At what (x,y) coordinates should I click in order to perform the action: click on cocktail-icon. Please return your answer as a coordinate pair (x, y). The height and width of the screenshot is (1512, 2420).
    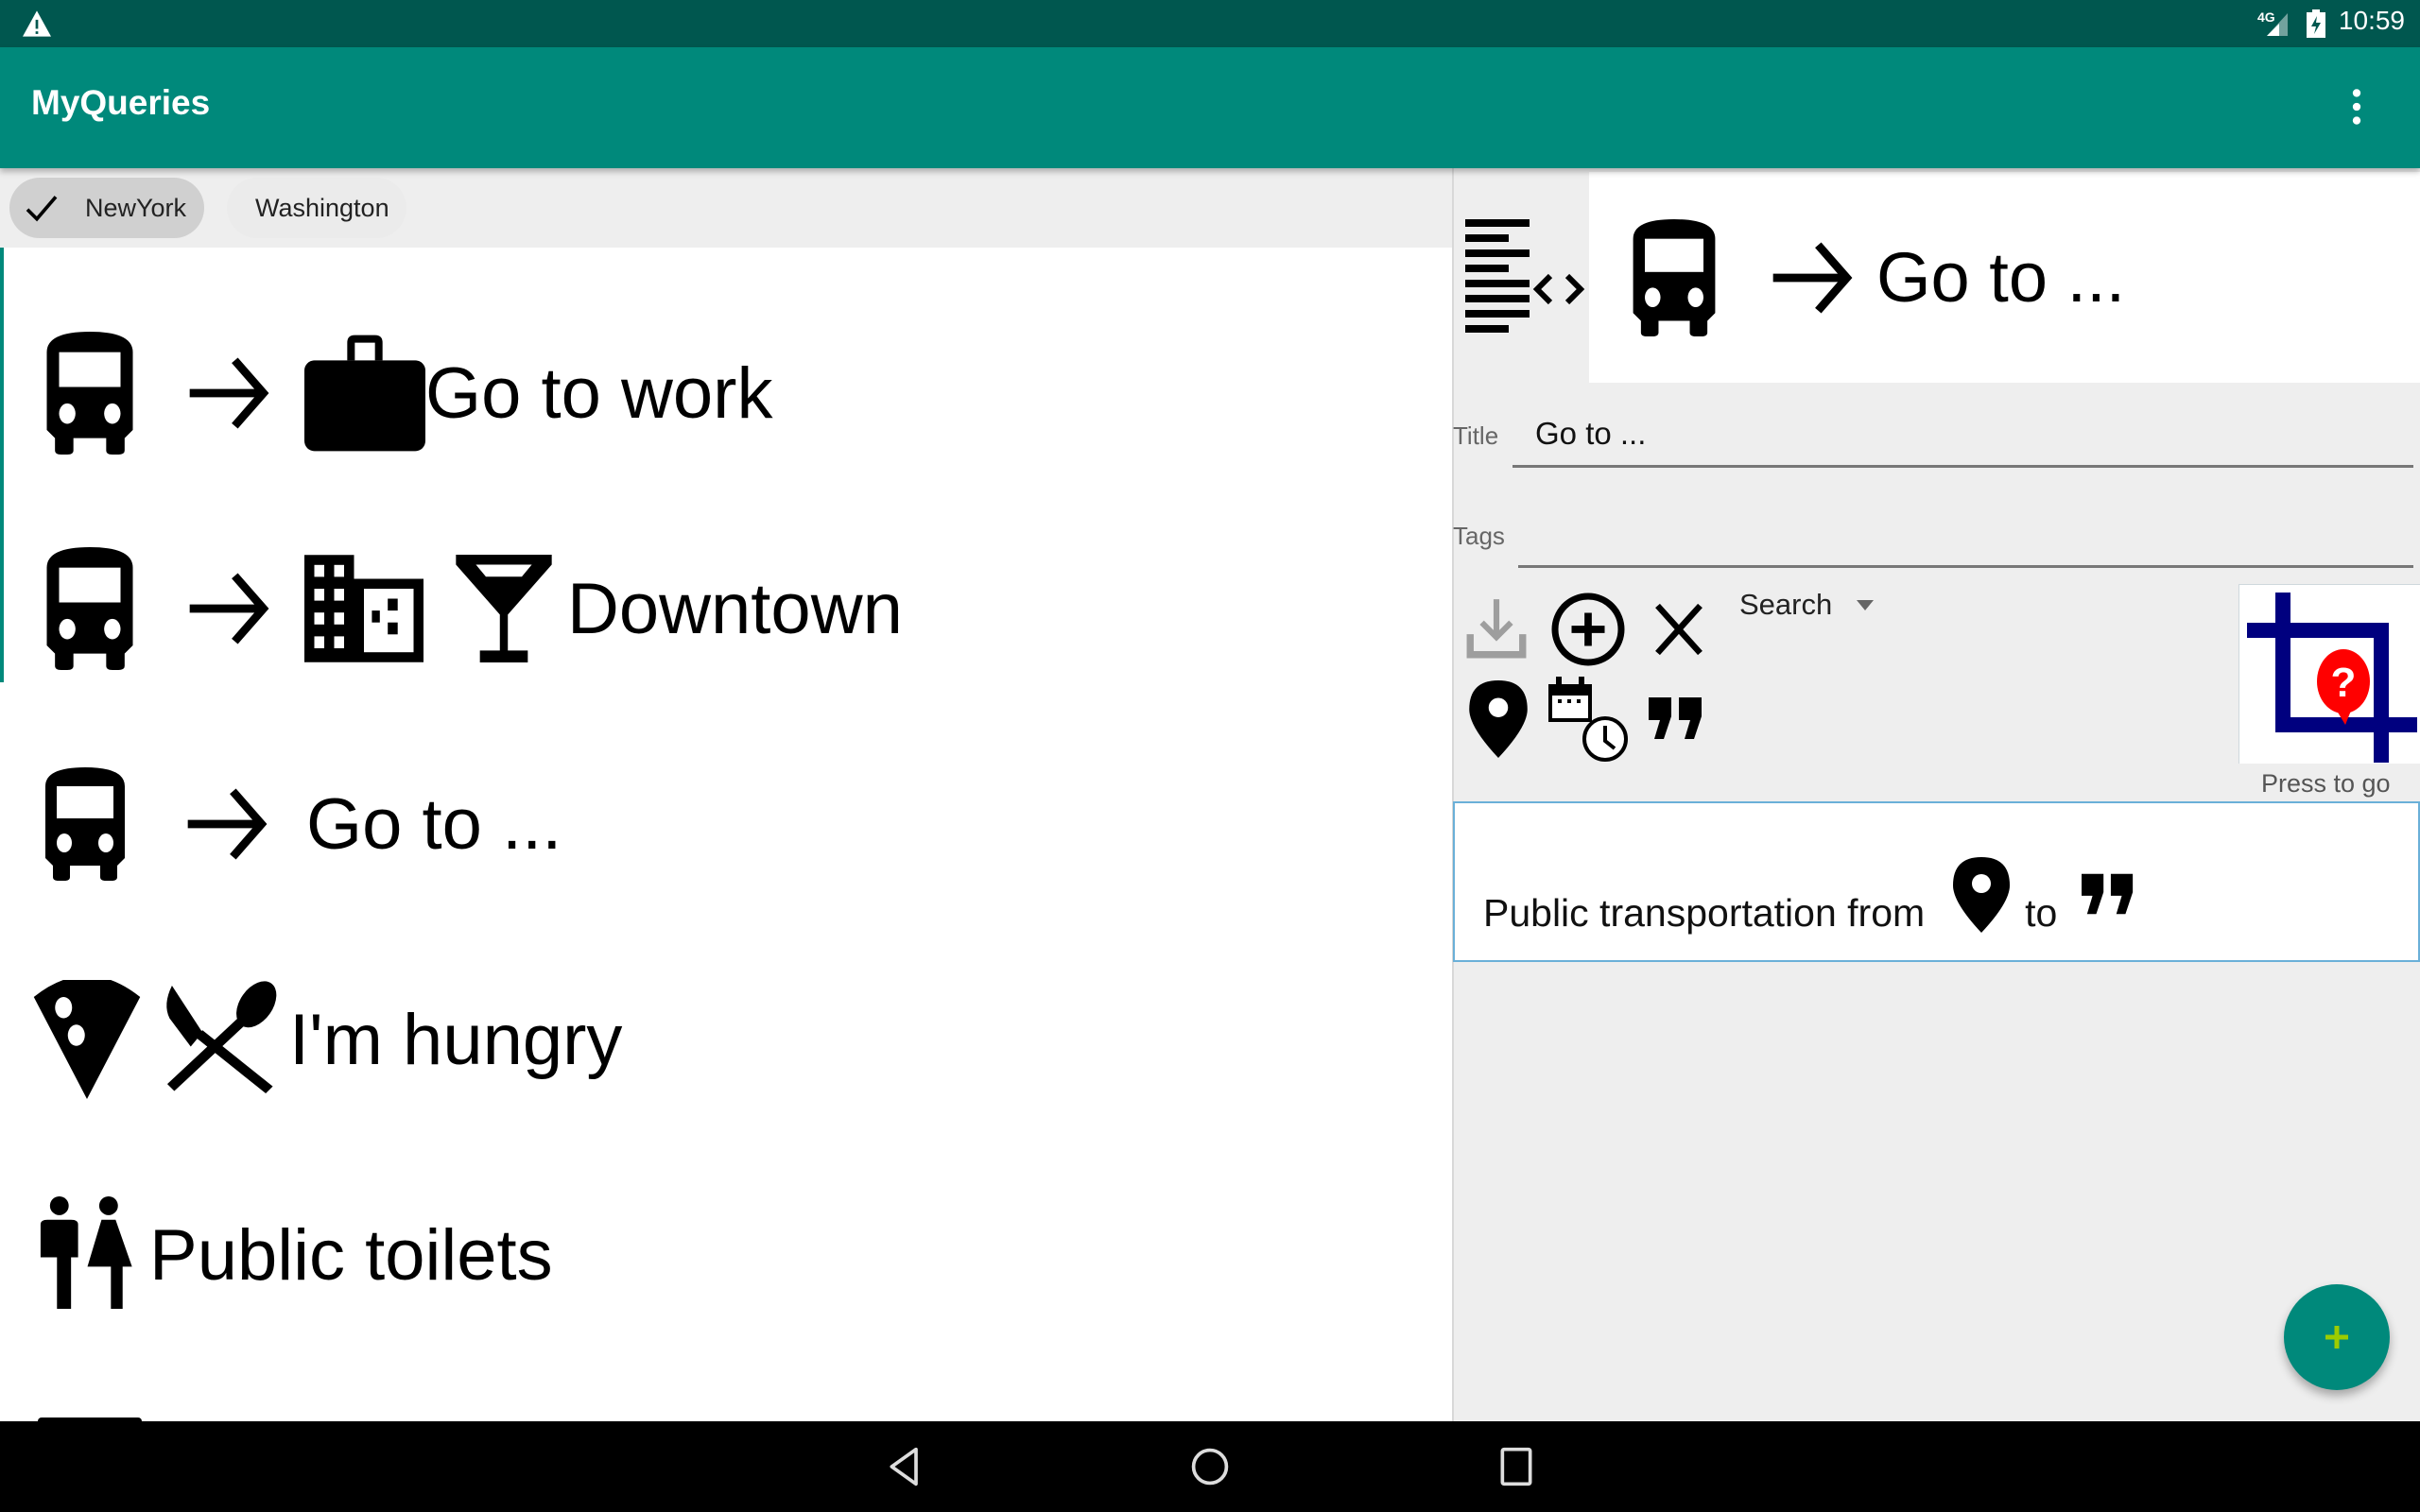
    Looking at the image, I should click on (504, 608).